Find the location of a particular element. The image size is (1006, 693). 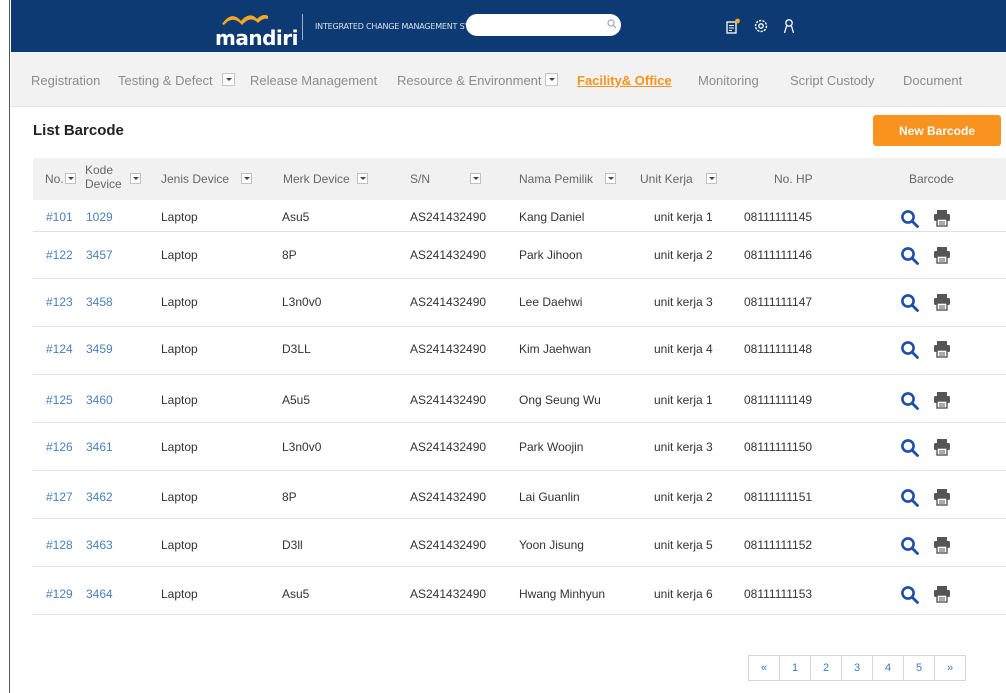

cell-unit-kerja: unit kerja 2 is located at coordinates (683, 255).